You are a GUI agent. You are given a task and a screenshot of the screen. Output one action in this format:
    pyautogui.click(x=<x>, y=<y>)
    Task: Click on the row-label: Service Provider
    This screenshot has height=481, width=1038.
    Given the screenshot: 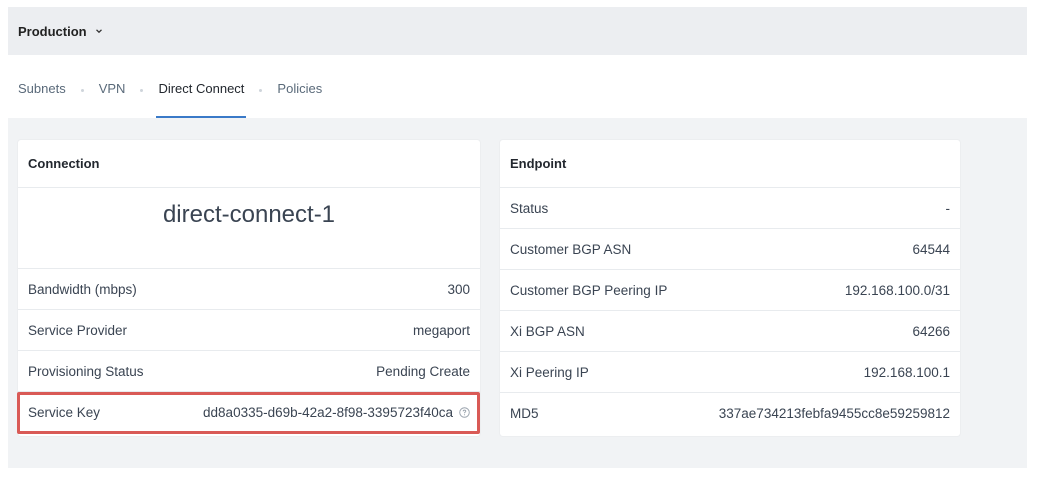 What is the action you would take?
    pyautogui.click(x=78, y=330)
    